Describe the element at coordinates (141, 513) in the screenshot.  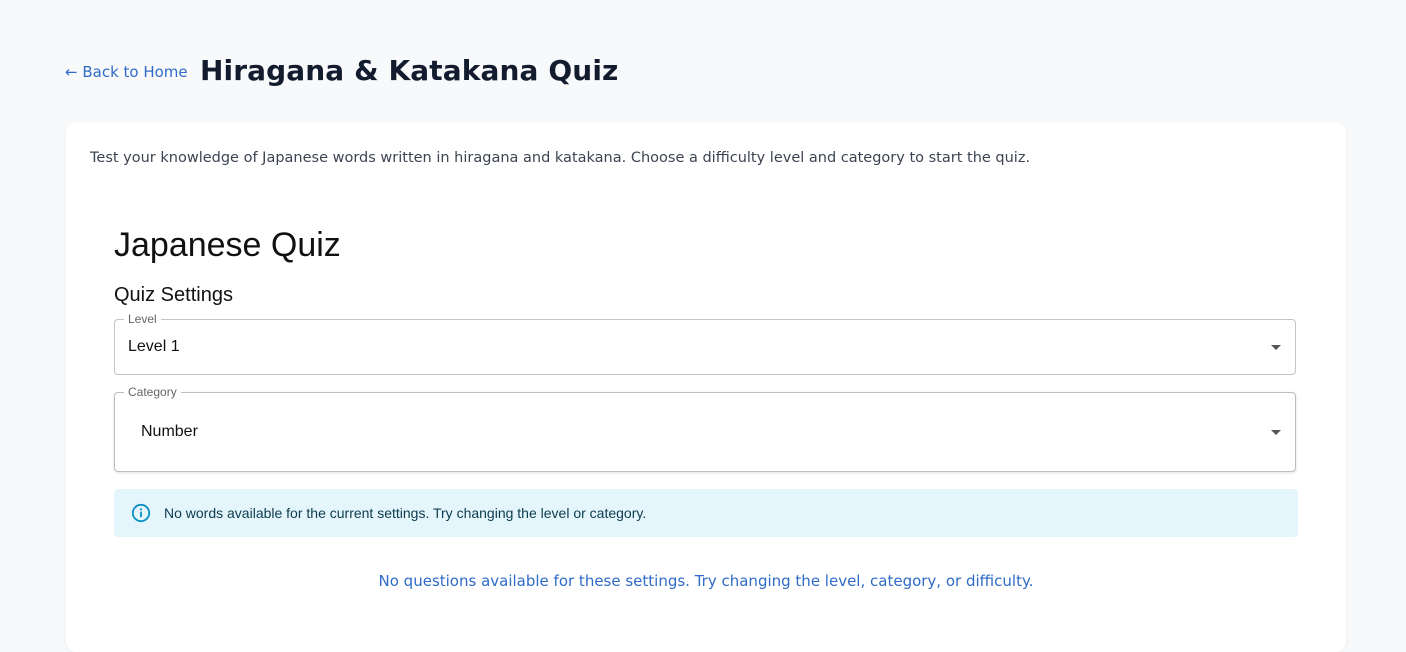
I see `info-icon` at that location.